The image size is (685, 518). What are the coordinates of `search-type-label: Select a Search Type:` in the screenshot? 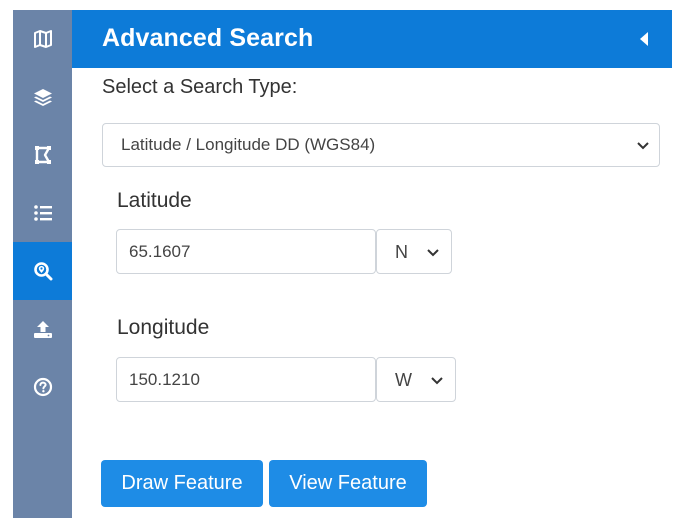 It's located at (200, 87).